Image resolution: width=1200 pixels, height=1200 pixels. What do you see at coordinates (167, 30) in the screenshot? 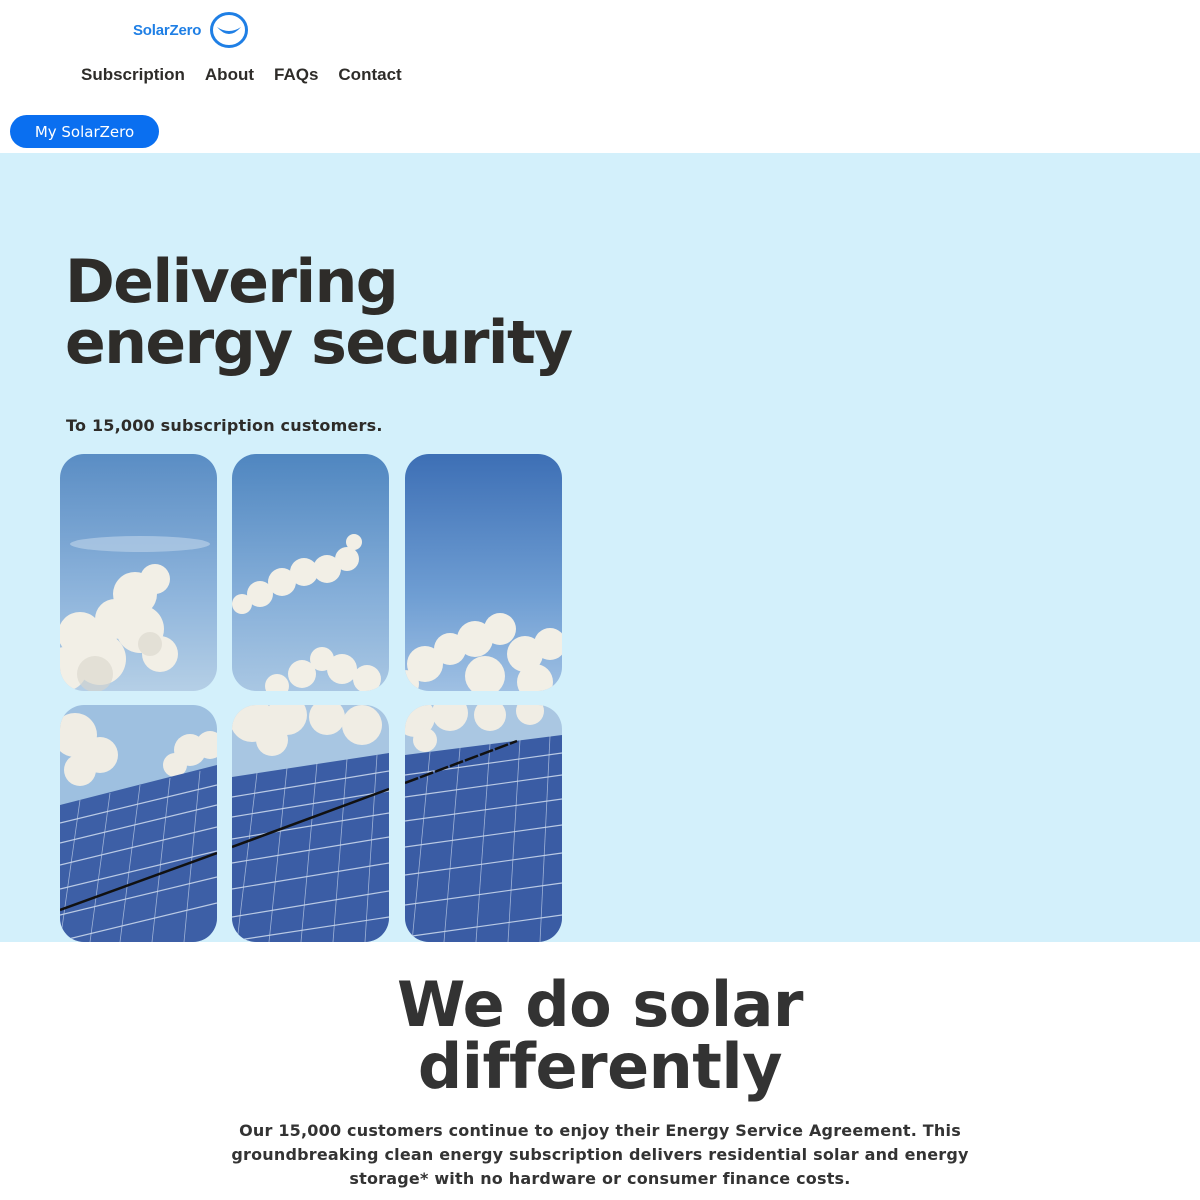
I see `logo-wordmark: SolarZero` at bounding box center [167, 30].